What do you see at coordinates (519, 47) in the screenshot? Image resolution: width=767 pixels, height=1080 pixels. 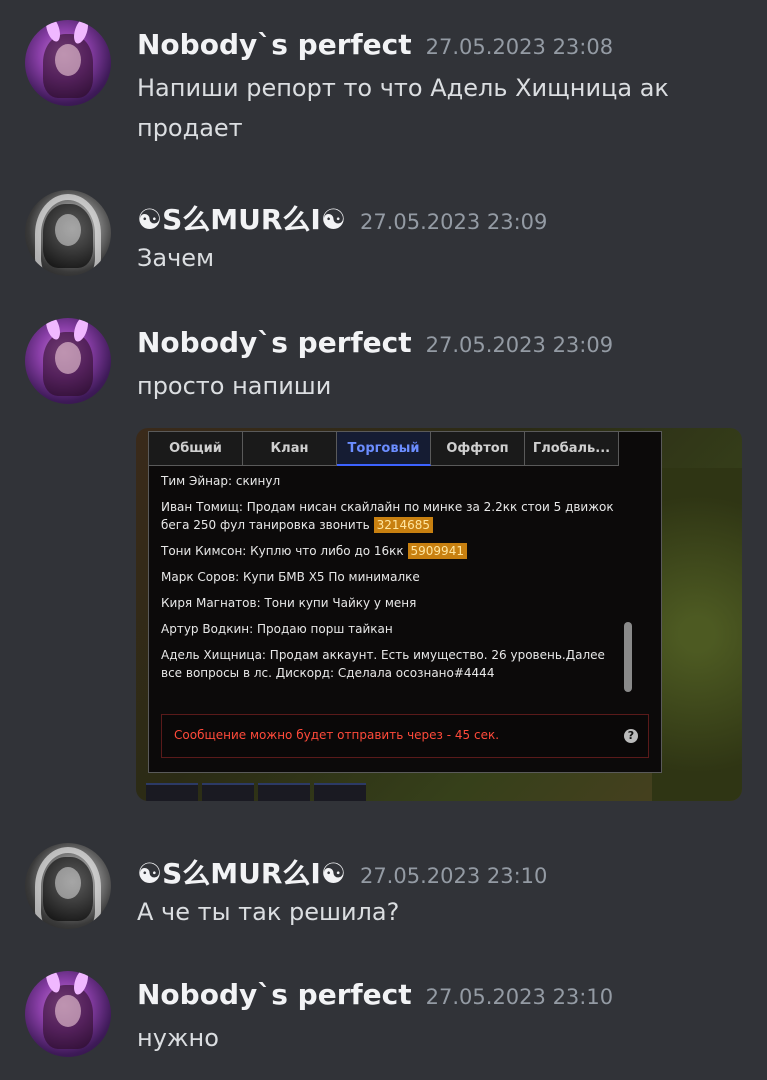 I see `timestamp: 27.05.2023 23:08` at bounding box center [519, 47].